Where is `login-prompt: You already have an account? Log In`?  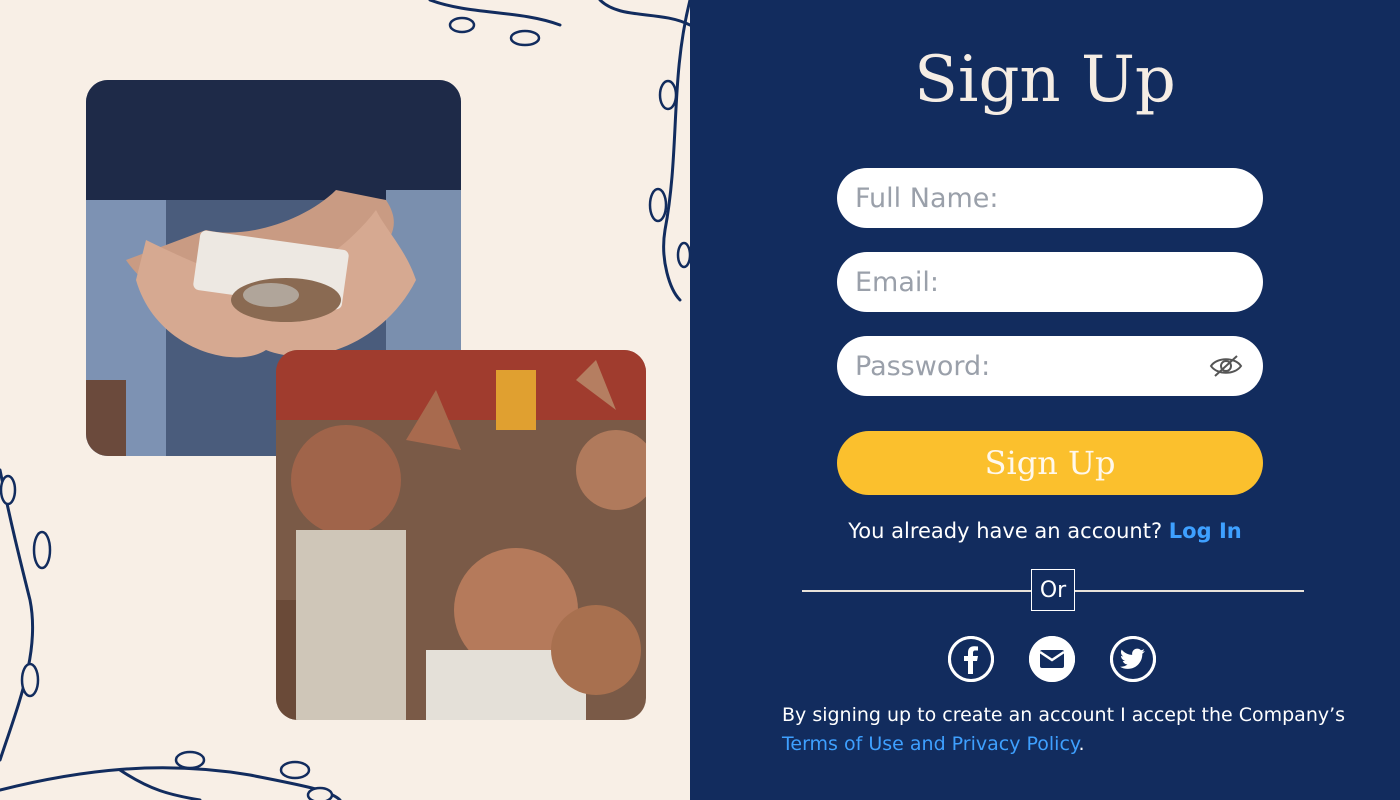
login-prompt: You already have an account? Log In is located at coordinates (1045, 531).